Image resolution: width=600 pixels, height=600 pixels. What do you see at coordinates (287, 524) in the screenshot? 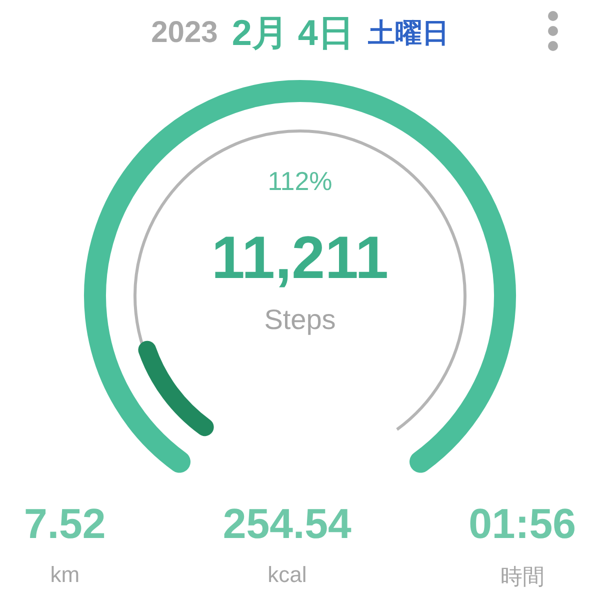
I see `stat-value: 254.54` at bounding box center [287, 524].